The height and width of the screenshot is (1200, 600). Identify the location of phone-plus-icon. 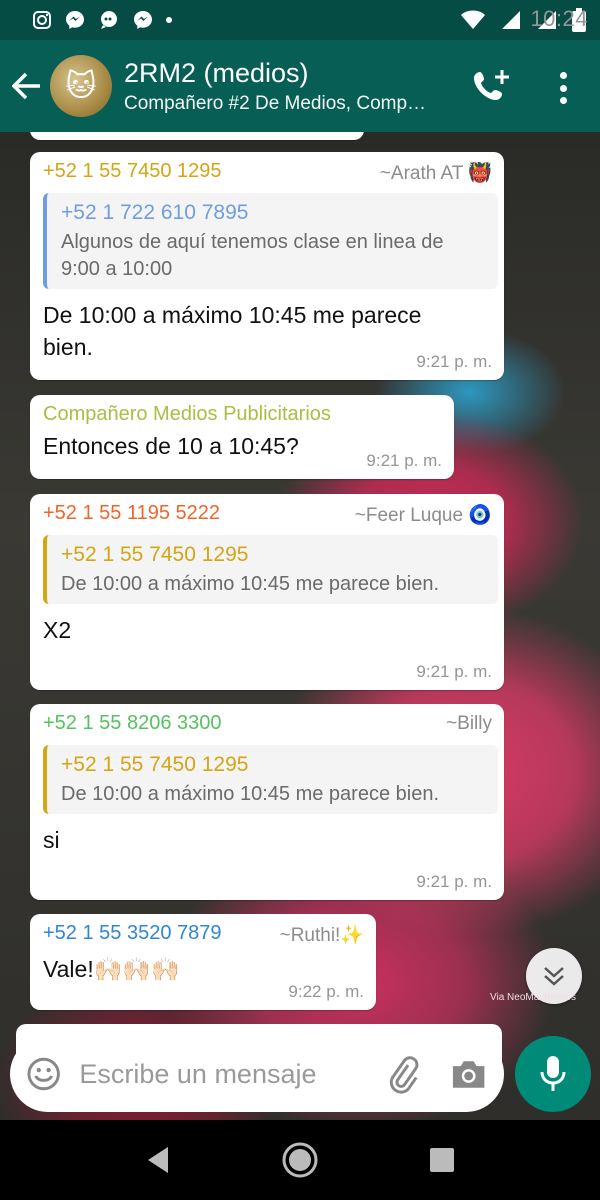
(491, 85).